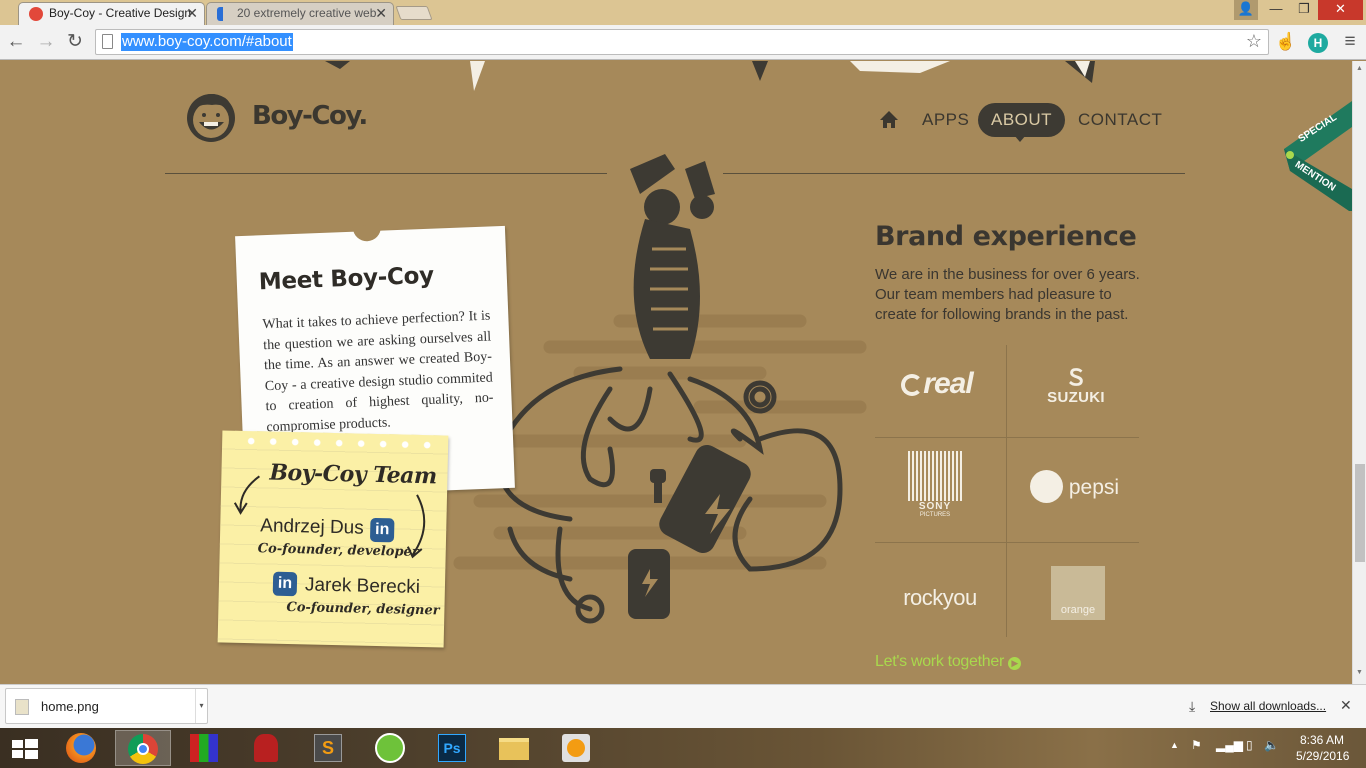  I want to click on real-swirl-icon, so click(912, 385).